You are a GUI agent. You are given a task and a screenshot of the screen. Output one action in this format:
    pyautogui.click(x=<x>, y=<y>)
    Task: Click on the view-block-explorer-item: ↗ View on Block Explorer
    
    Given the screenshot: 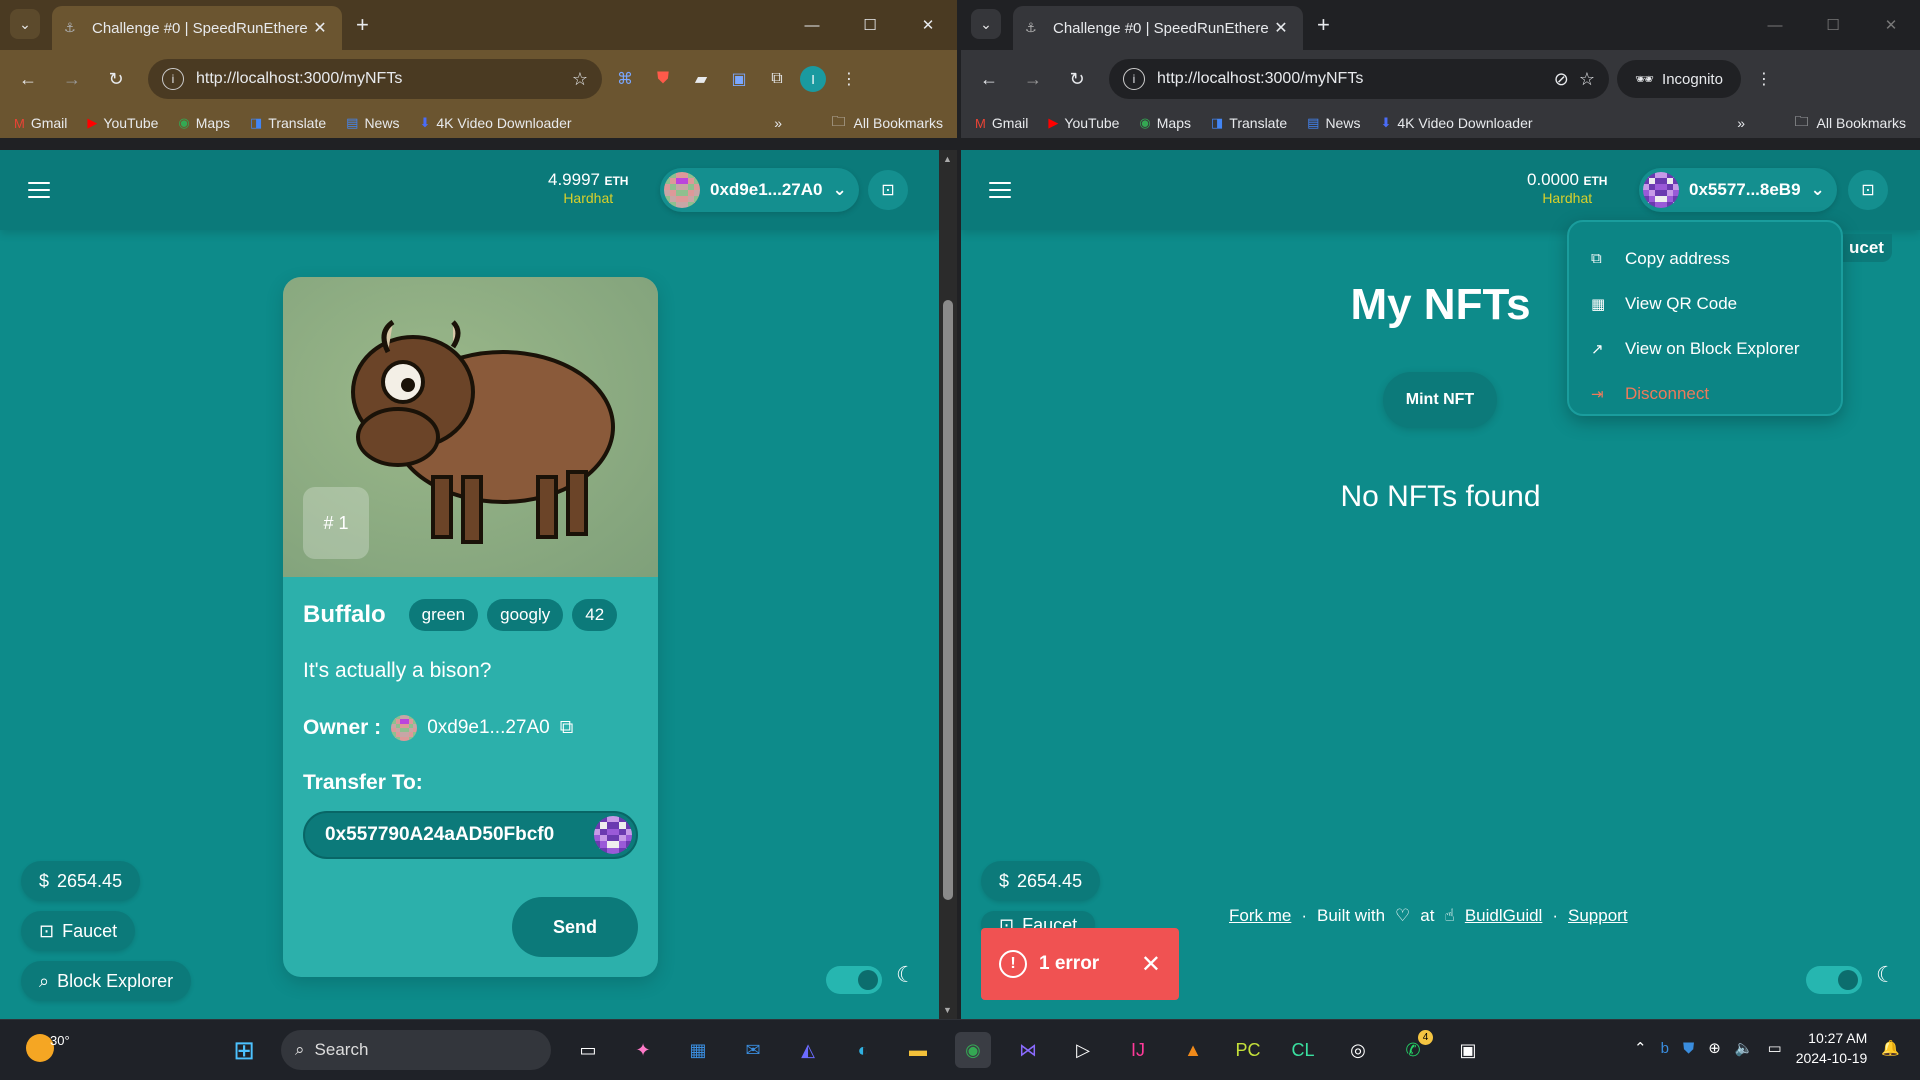 What is the action you would take?
    pyautogui.click(x=1705, y=348)
    